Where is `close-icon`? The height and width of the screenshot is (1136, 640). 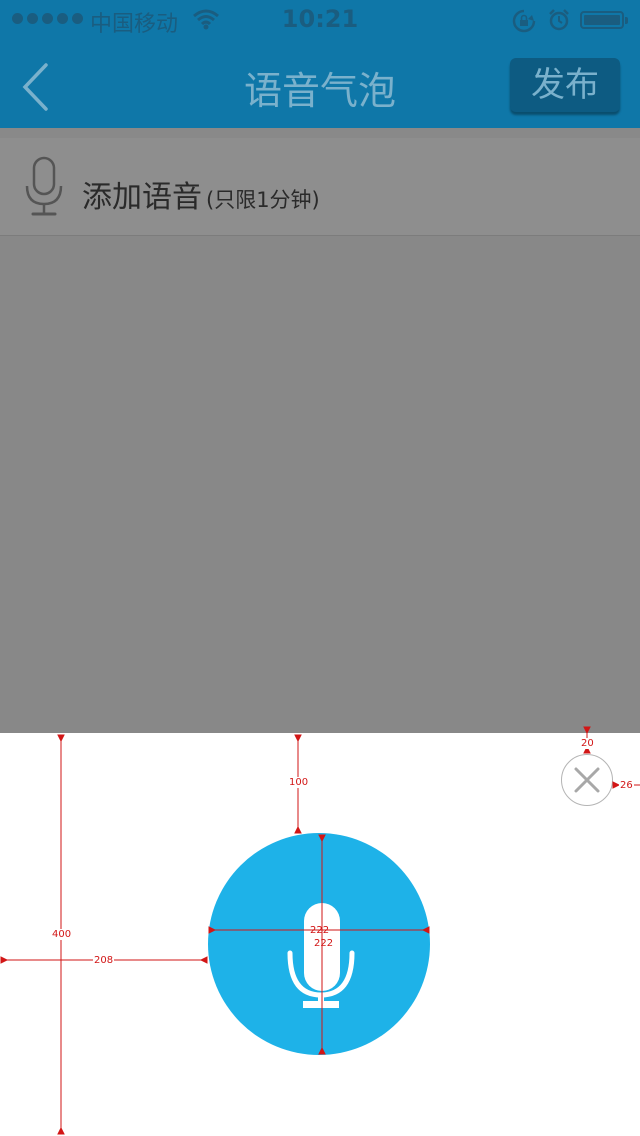
close-icon is located at coordinates (587, 780).